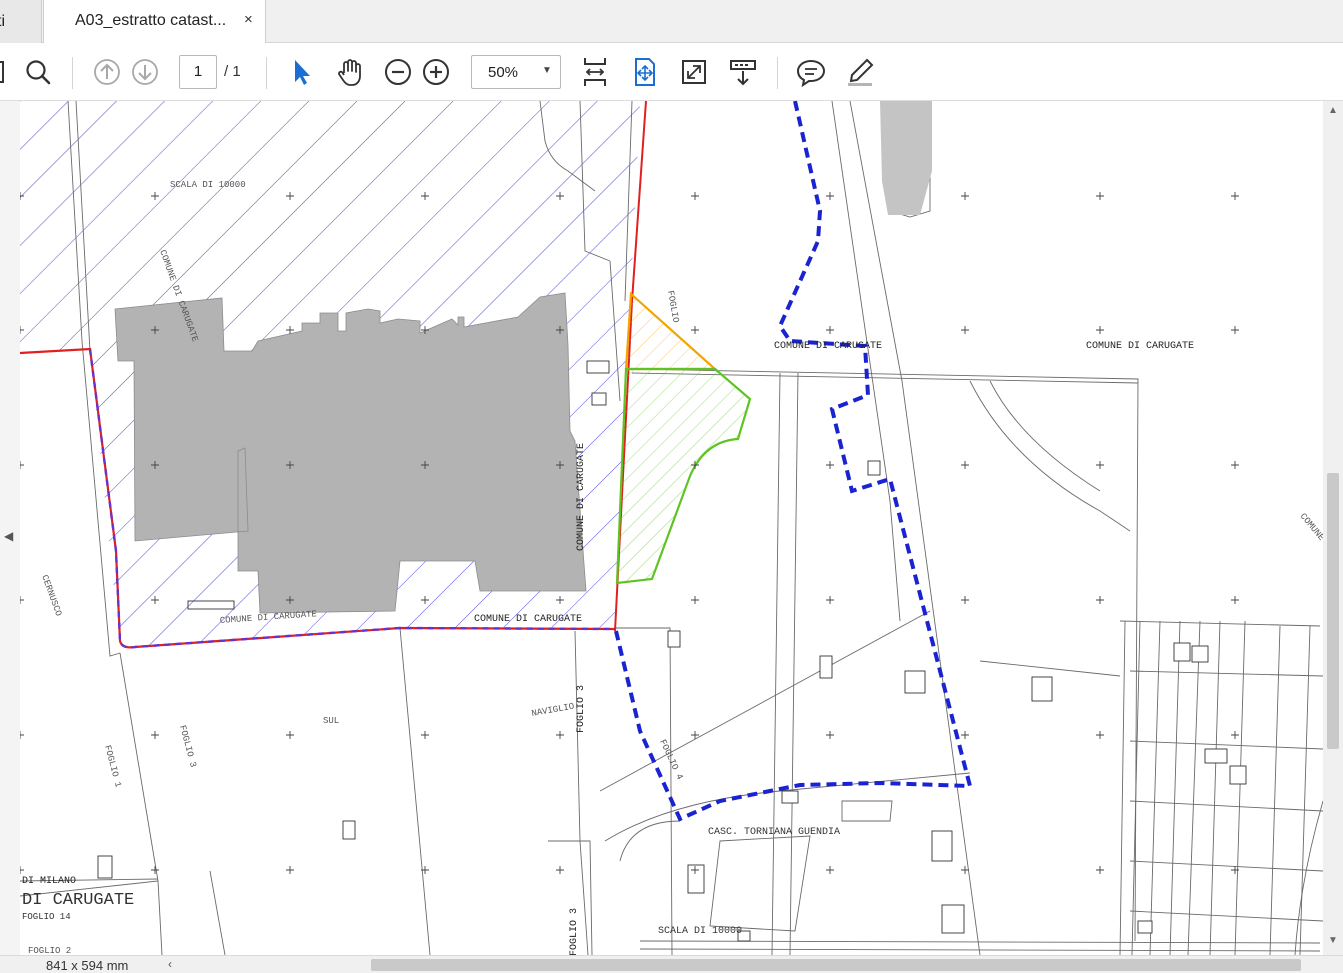 The width and height of the screenshot is (1343, 973). I want to click on chevron-down-icon: ▼, so click(547, 70).